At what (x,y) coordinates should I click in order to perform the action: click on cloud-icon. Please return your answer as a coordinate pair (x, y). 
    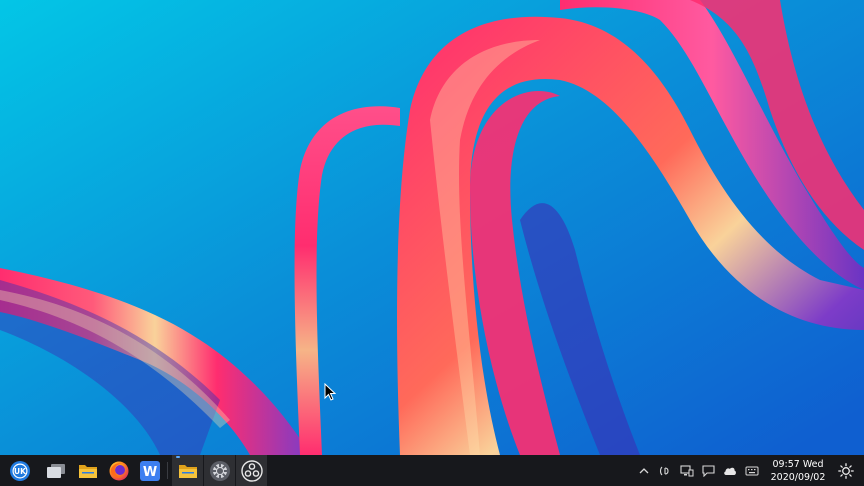
    Looking at the image, I should click on (730, 471).